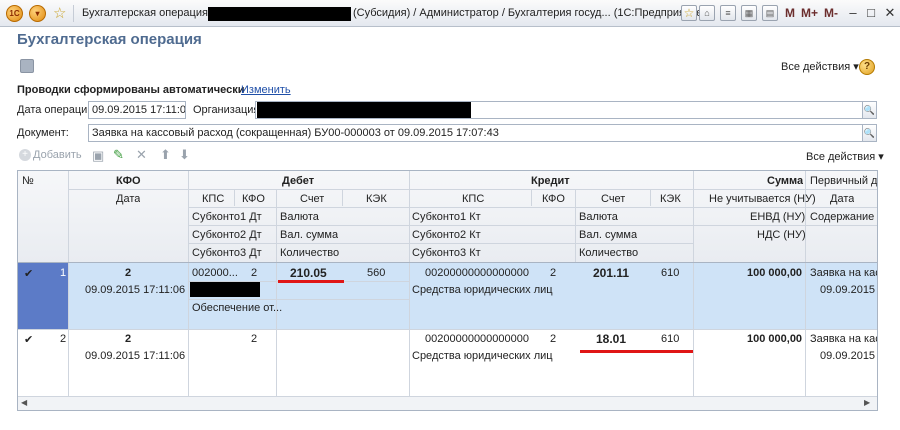  I want to click on row-1-primary-date: 09.09.2015, so click(847, 290).